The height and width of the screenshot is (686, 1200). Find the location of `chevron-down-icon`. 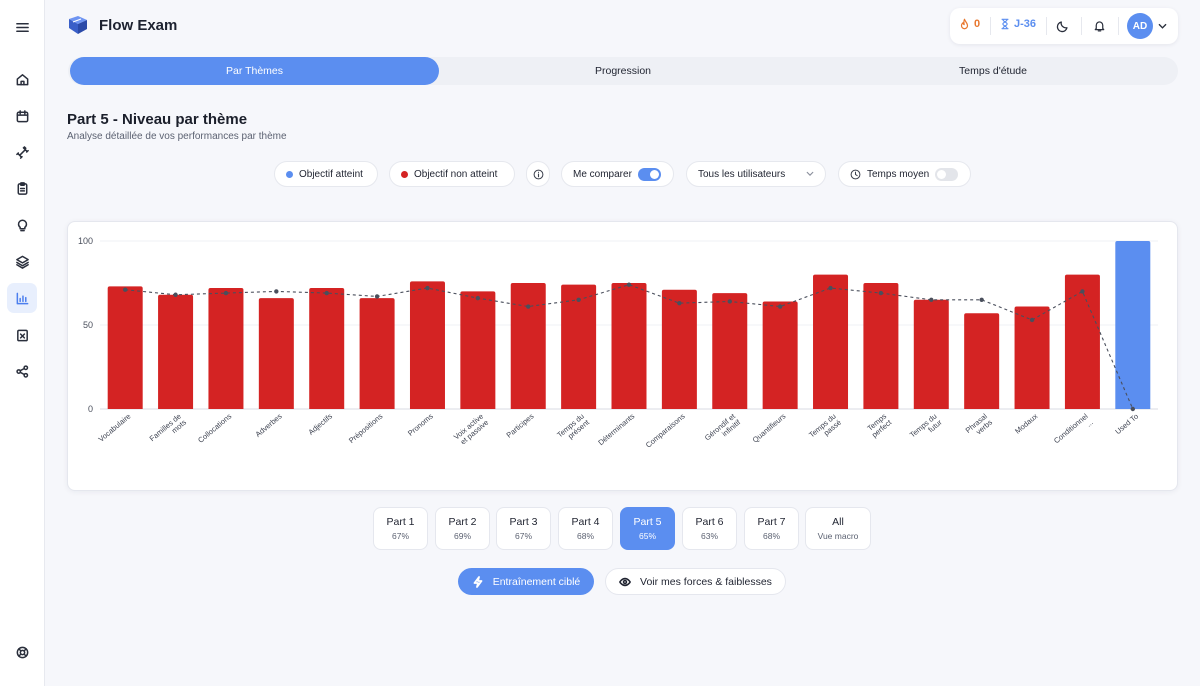

chevron-down-icon is located at coordinates (1162, 26).